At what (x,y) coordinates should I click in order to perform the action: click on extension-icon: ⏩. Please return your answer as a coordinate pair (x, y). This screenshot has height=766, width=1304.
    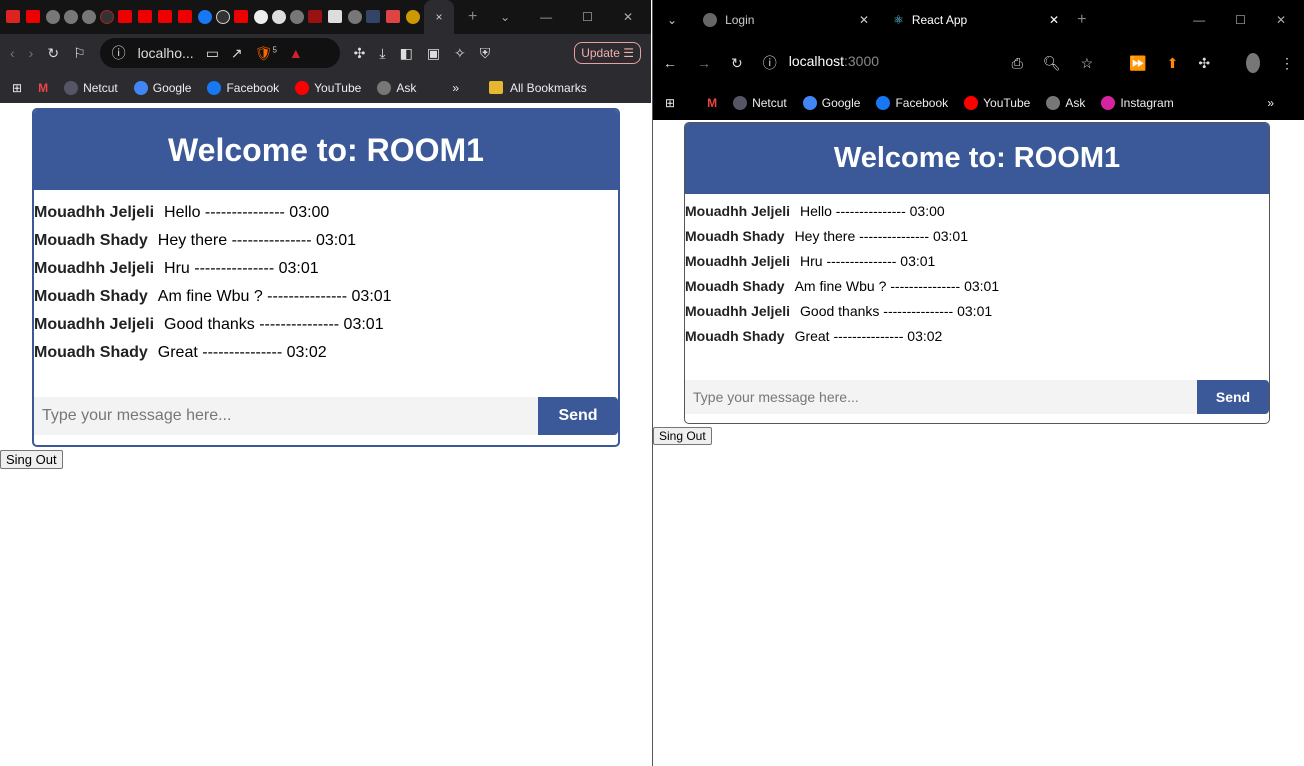
    Looking at the image, I should click on (1137, 63).